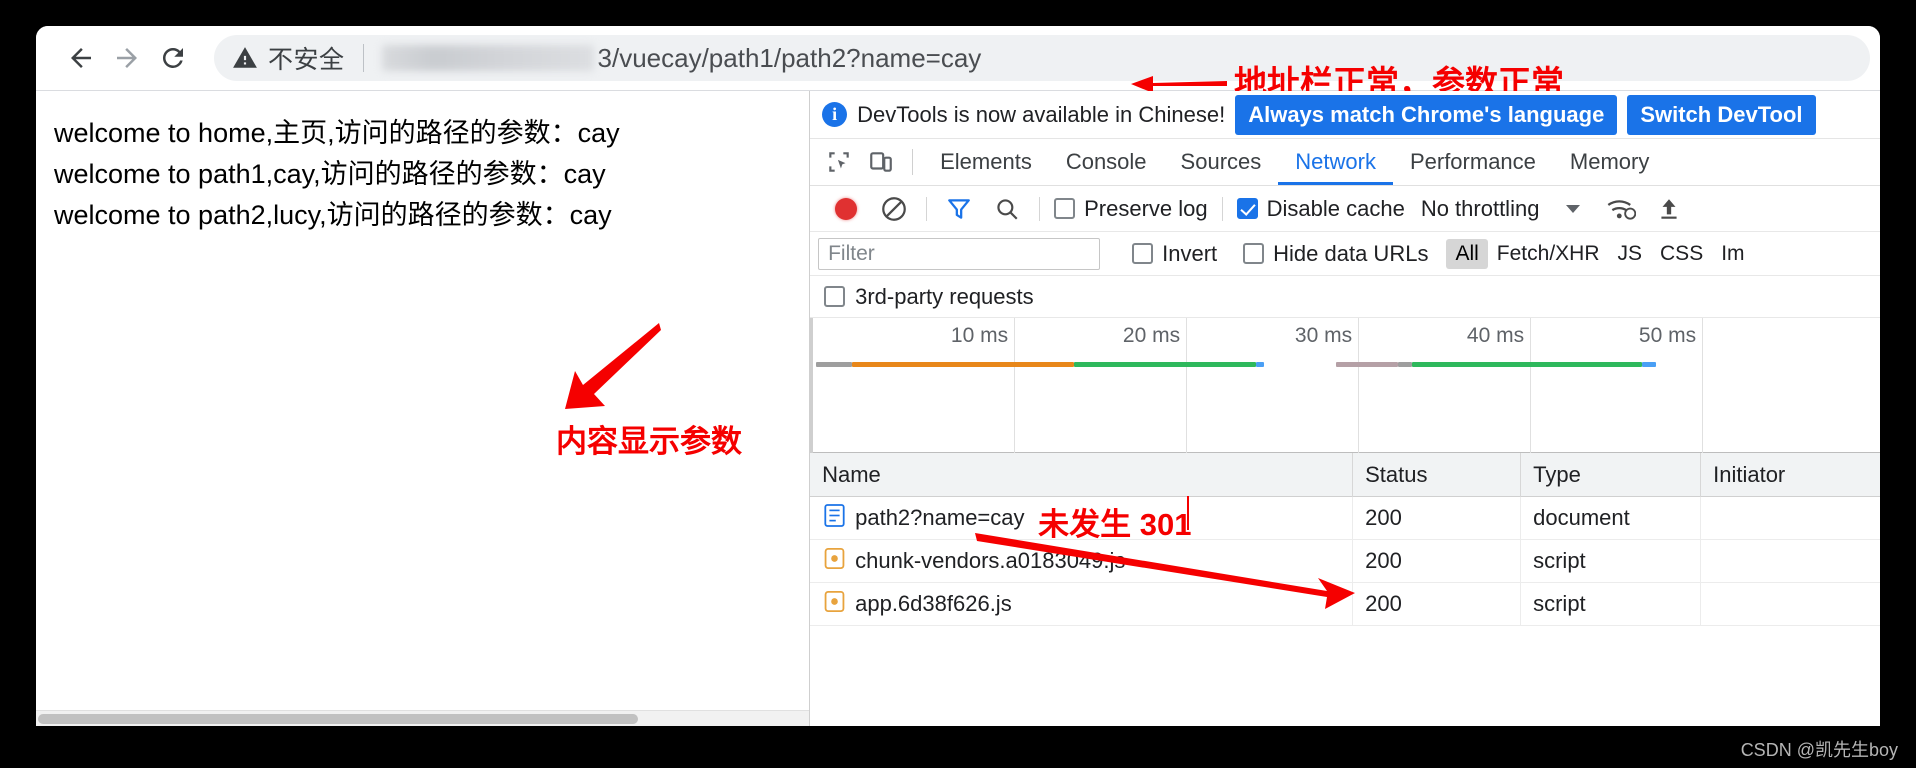 This screenshot has width=1916, height=768. Describe the element at coordinates (940, 517) in the screenshot. I see `request-name-label: path2?name=cay` at that location.